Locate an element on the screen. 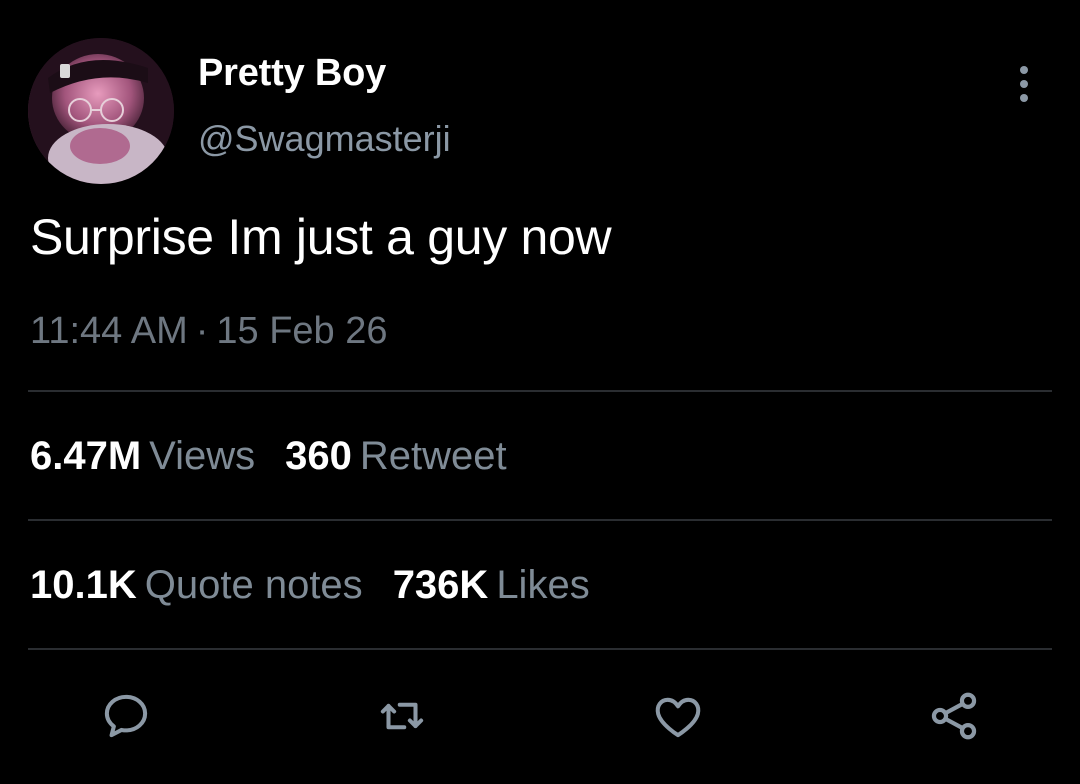 The height and width of the screenshot is (784, 1080). retweet-arrows-icon is located at coordinates (402, 716).